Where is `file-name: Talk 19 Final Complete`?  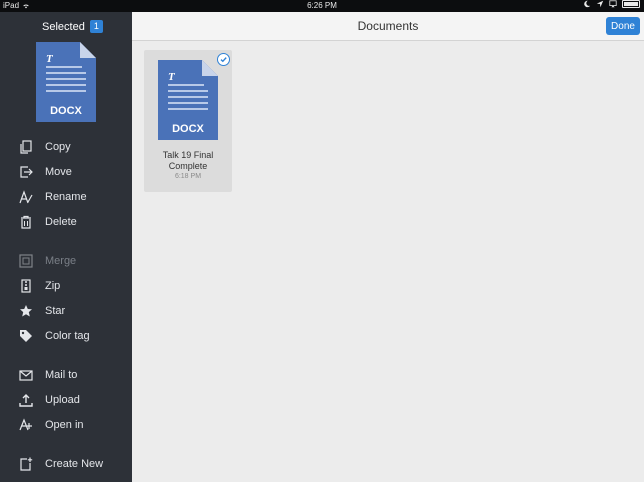 file-name: Talk 19 Final Complete is located at coordinates (188, 161).